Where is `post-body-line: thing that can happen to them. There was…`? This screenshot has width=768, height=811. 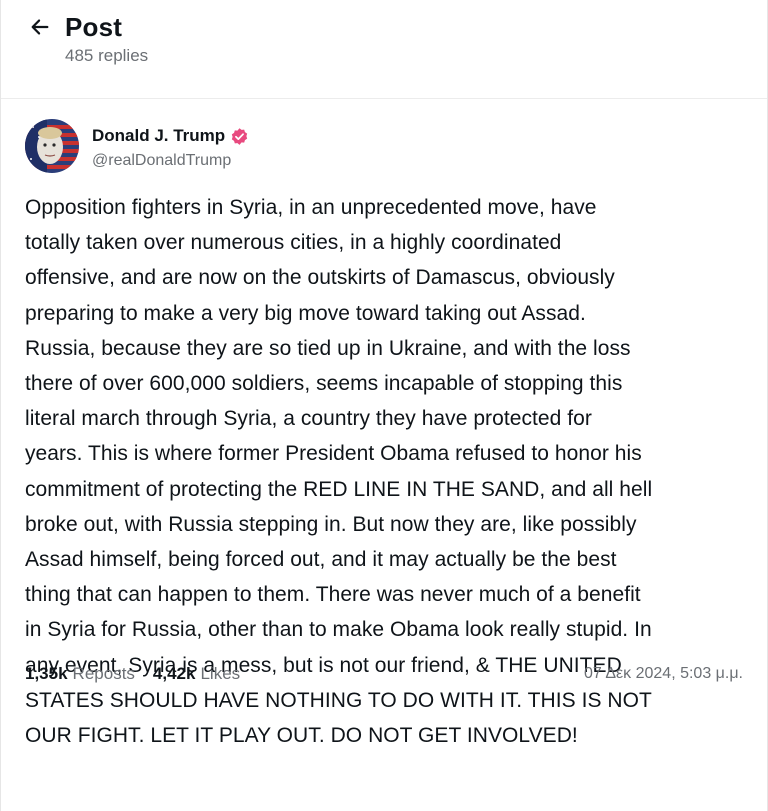
post-body-line: thing that can happen to them. There was… is located at coordinates (333, 595).